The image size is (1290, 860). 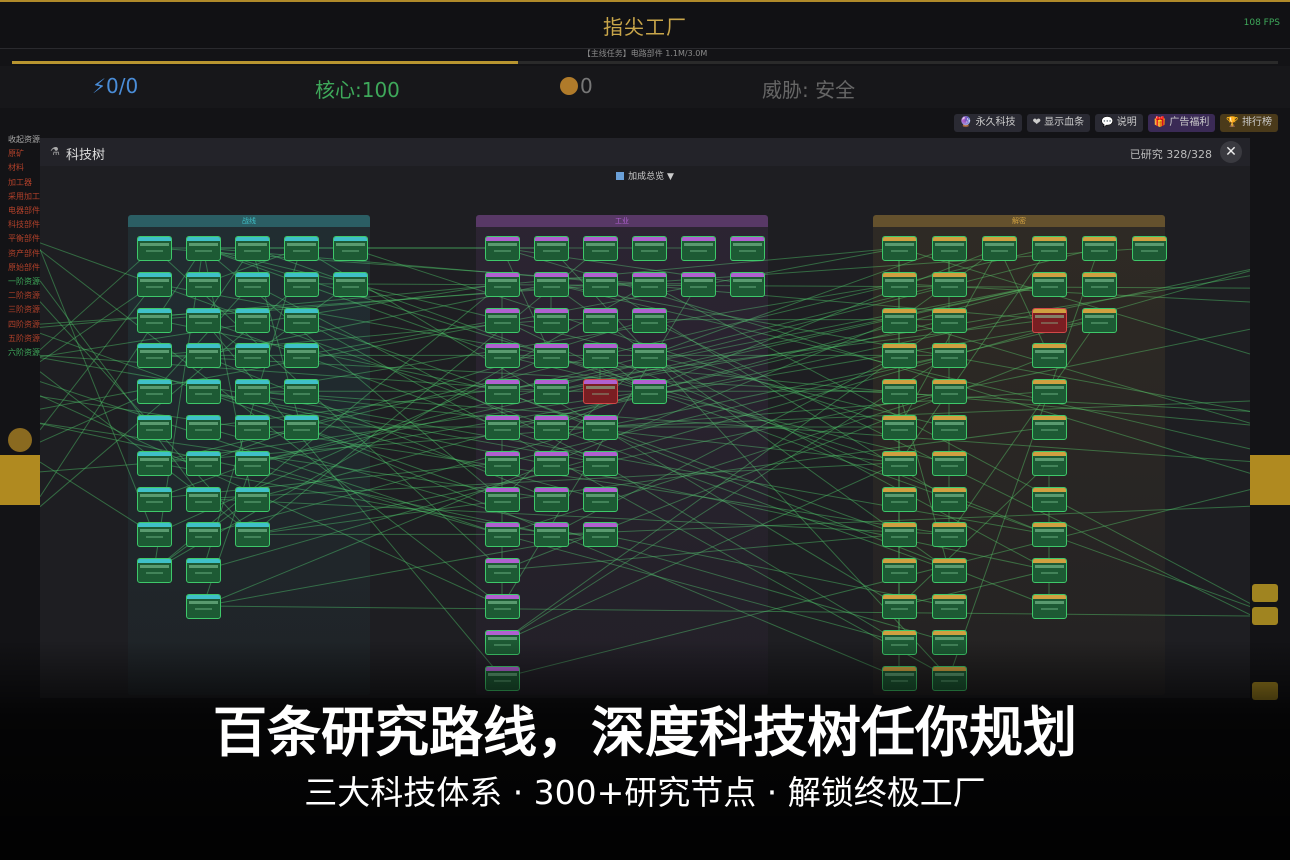 I want to click on resource-item: 平衡部件, so click(x=25, y=239).